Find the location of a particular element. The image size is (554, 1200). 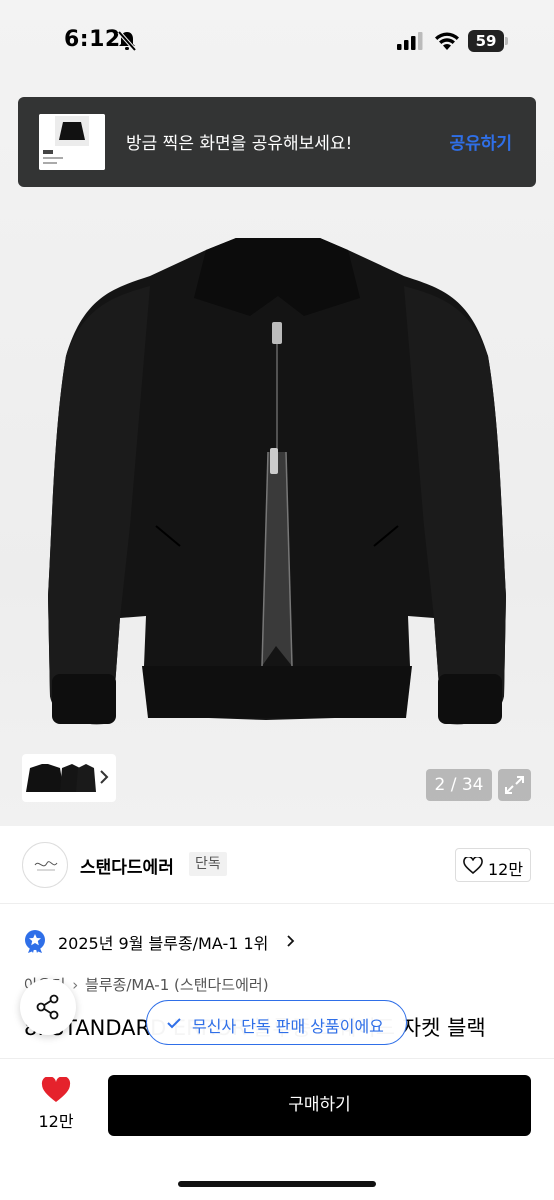

battery-indicator: 59 is located at coordinates (488, 41).